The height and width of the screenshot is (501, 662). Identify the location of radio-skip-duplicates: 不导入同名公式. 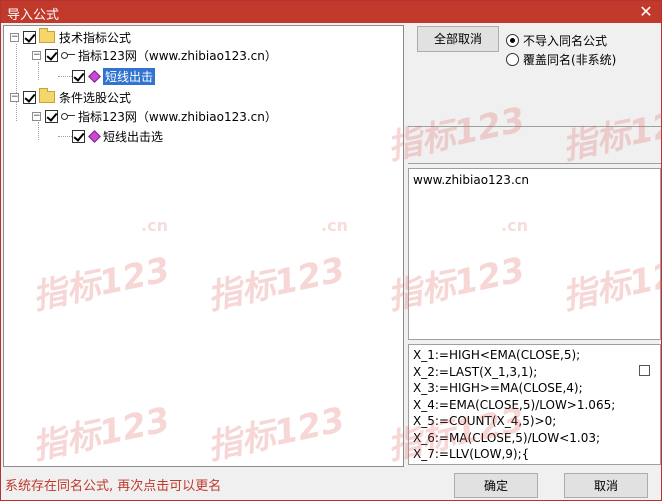
(556, 40).